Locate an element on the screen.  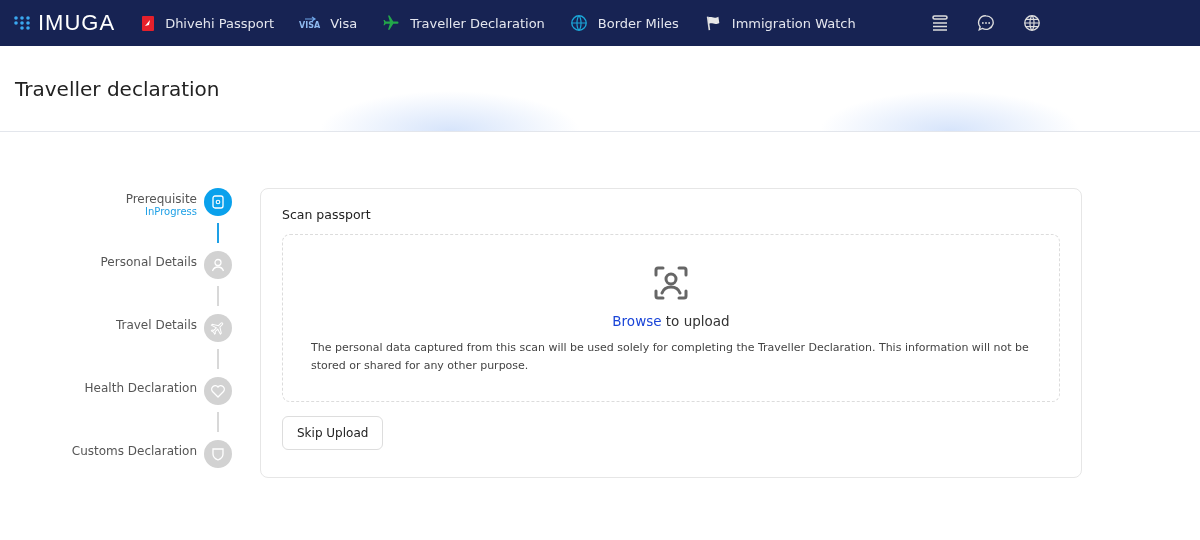
card-title: Scan passport is located at coordinates (327, 214).